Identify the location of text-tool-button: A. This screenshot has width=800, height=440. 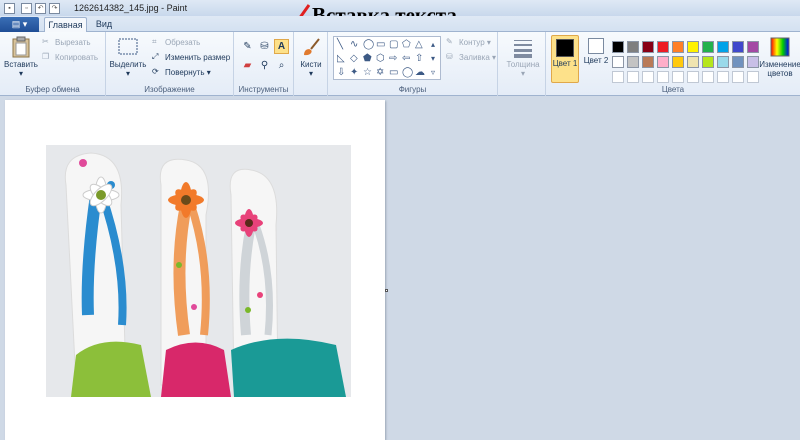
(281, 46).